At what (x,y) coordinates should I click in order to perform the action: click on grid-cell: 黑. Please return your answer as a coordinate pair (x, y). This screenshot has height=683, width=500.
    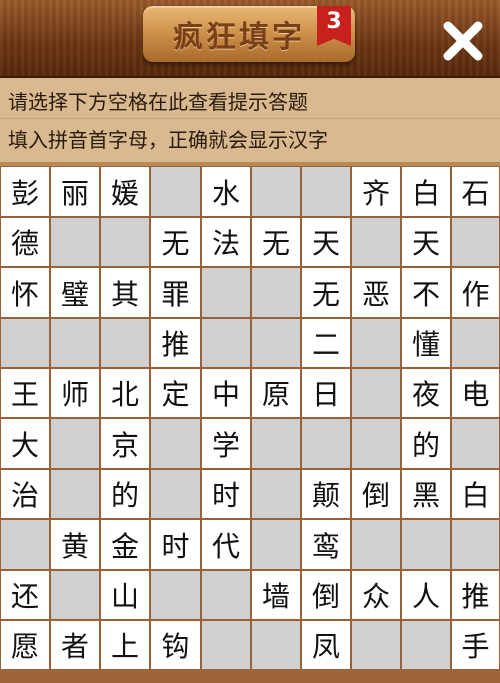
    Looking at the image, I should click on (426, 494).